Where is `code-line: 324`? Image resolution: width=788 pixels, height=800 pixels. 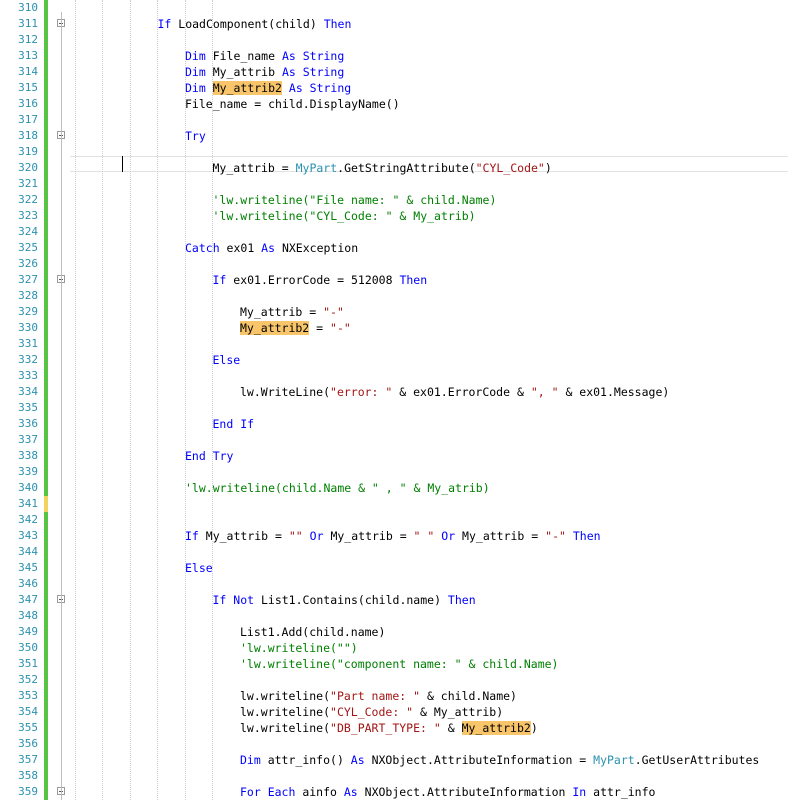
code-line: 324 is located at coordinates (394, 232).